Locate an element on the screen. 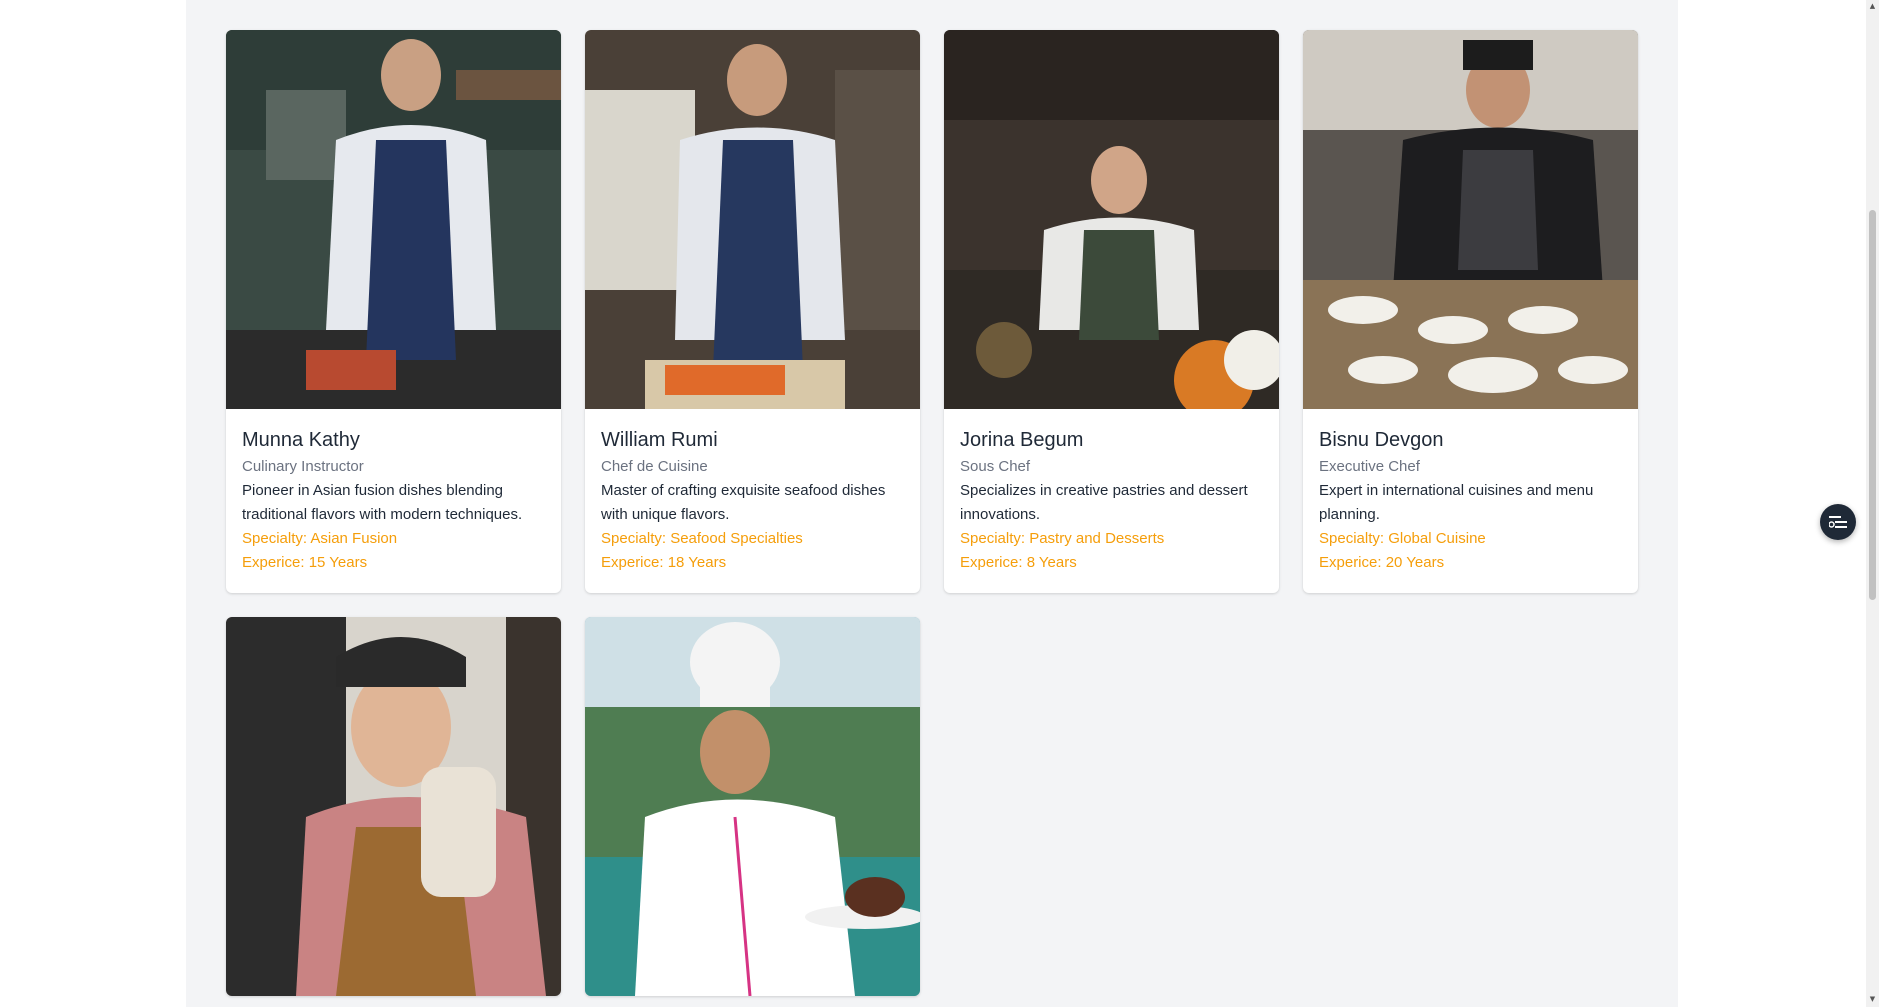  chef-role: Culinary Instructor is located at coordinates (303, 466).